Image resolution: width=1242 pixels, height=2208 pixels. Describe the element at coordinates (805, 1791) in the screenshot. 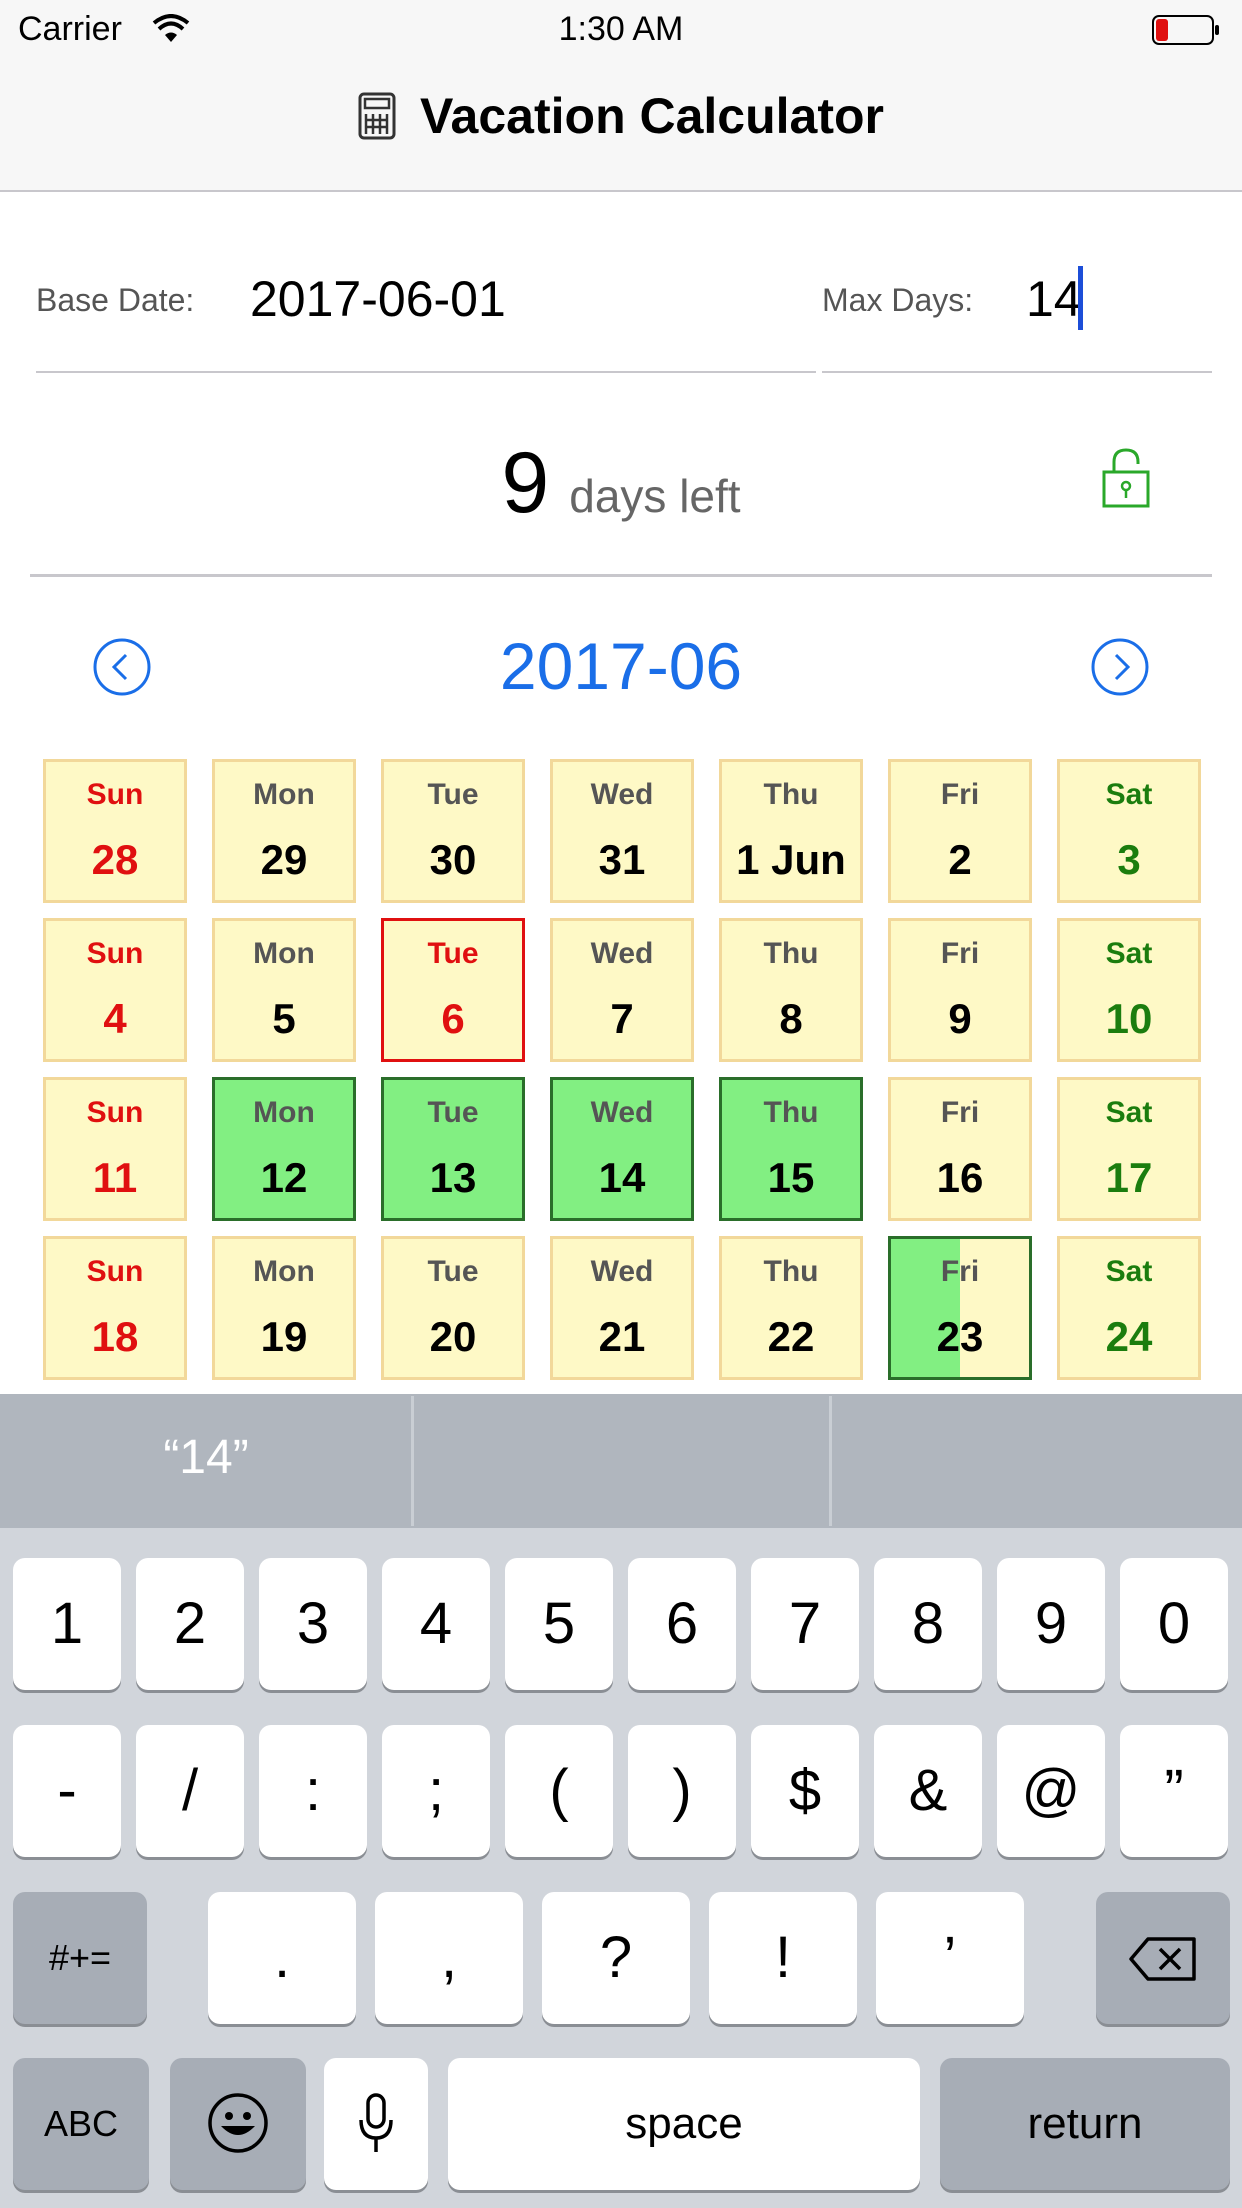

I see `symbol-key: $` at that location.